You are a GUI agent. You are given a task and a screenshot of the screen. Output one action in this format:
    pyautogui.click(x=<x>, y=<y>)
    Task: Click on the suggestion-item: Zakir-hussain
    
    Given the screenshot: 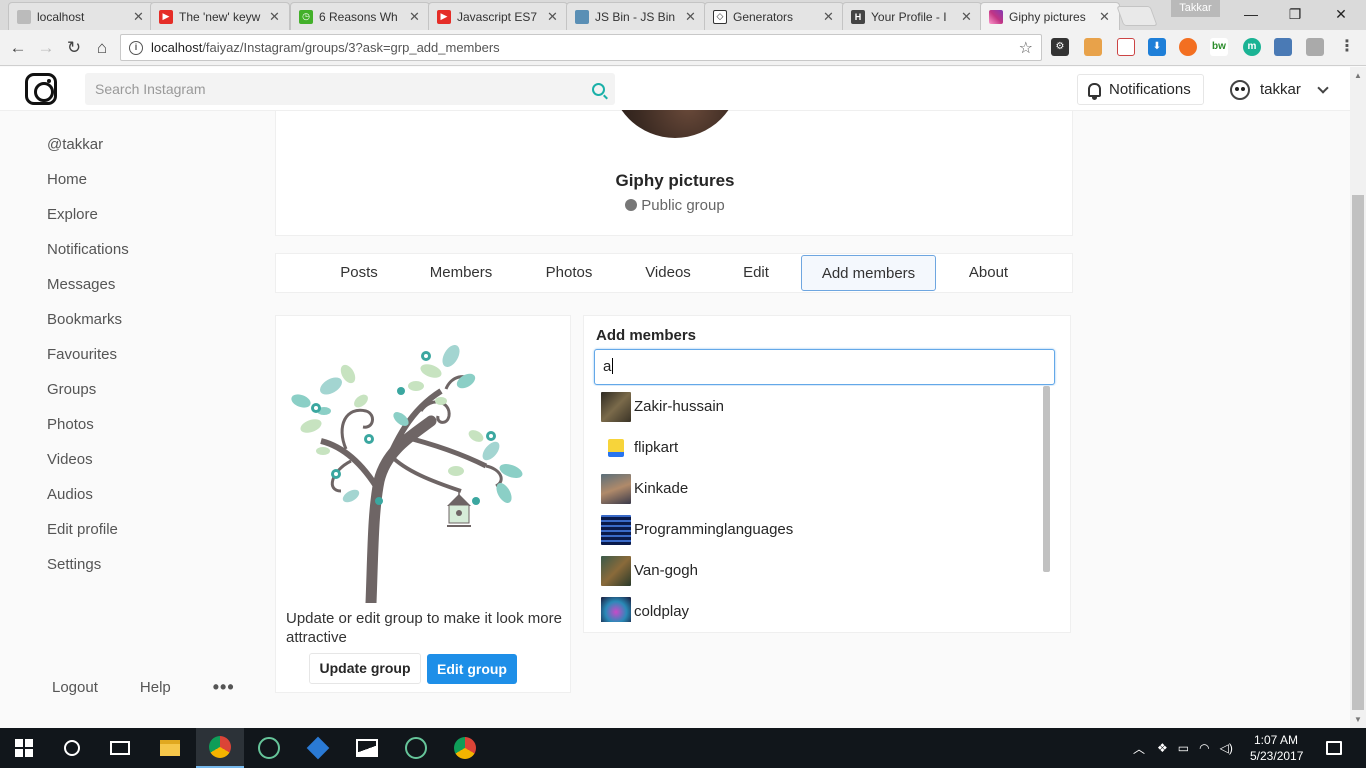 What is the action you would take?
    pyautogui.click(x=824, y=406)
    